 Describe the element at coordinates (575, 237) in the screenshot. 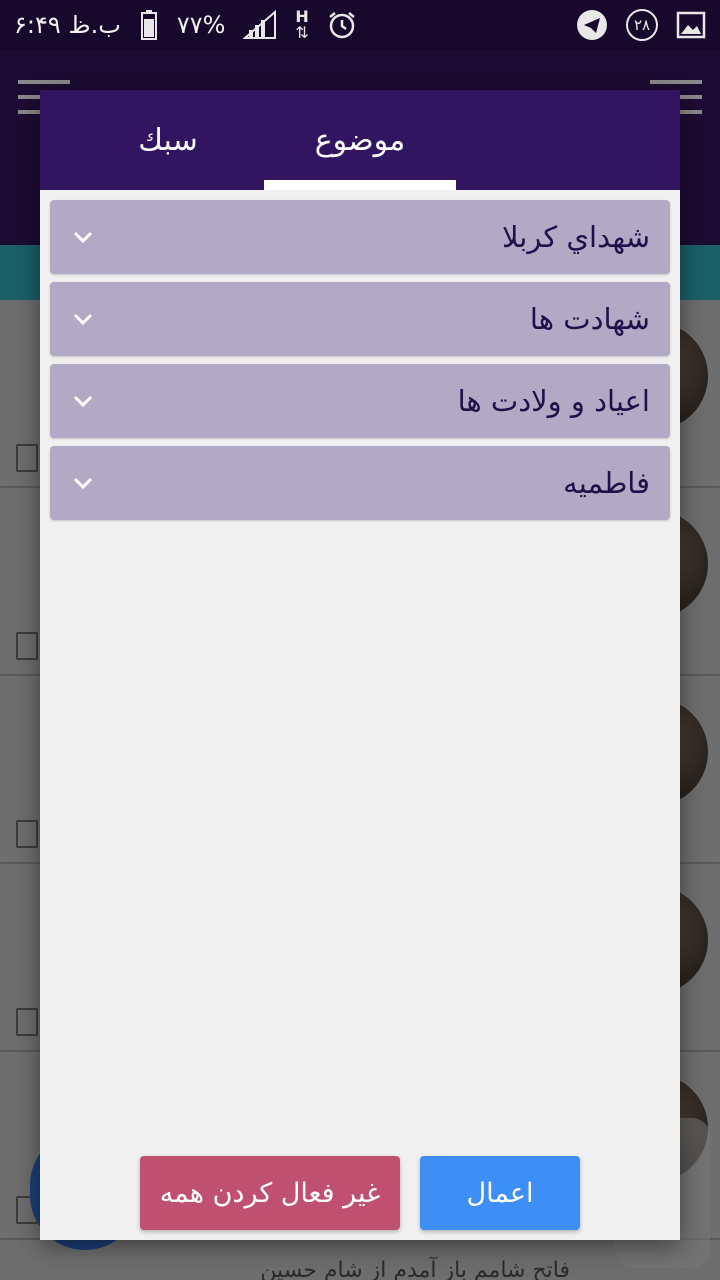

I see `category-label: شهداي كربلا` at that location.